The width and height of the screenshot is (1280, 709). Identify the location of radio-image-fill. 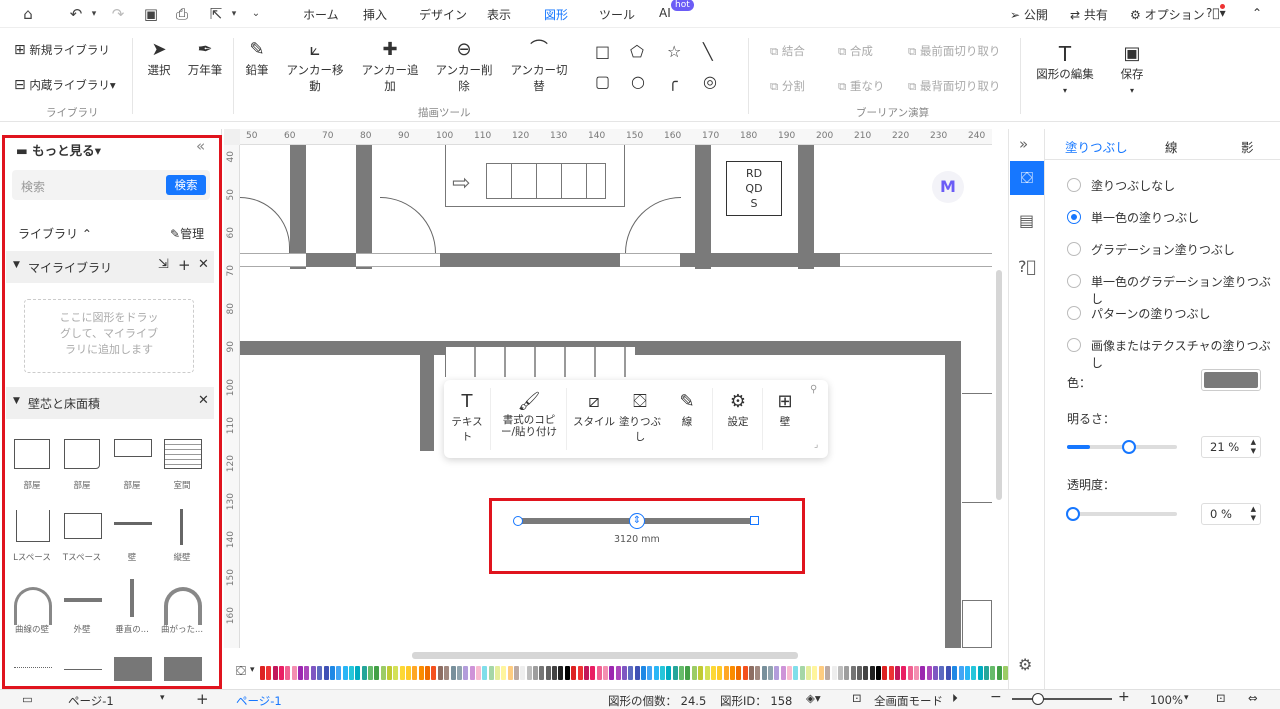
(1074, 345).